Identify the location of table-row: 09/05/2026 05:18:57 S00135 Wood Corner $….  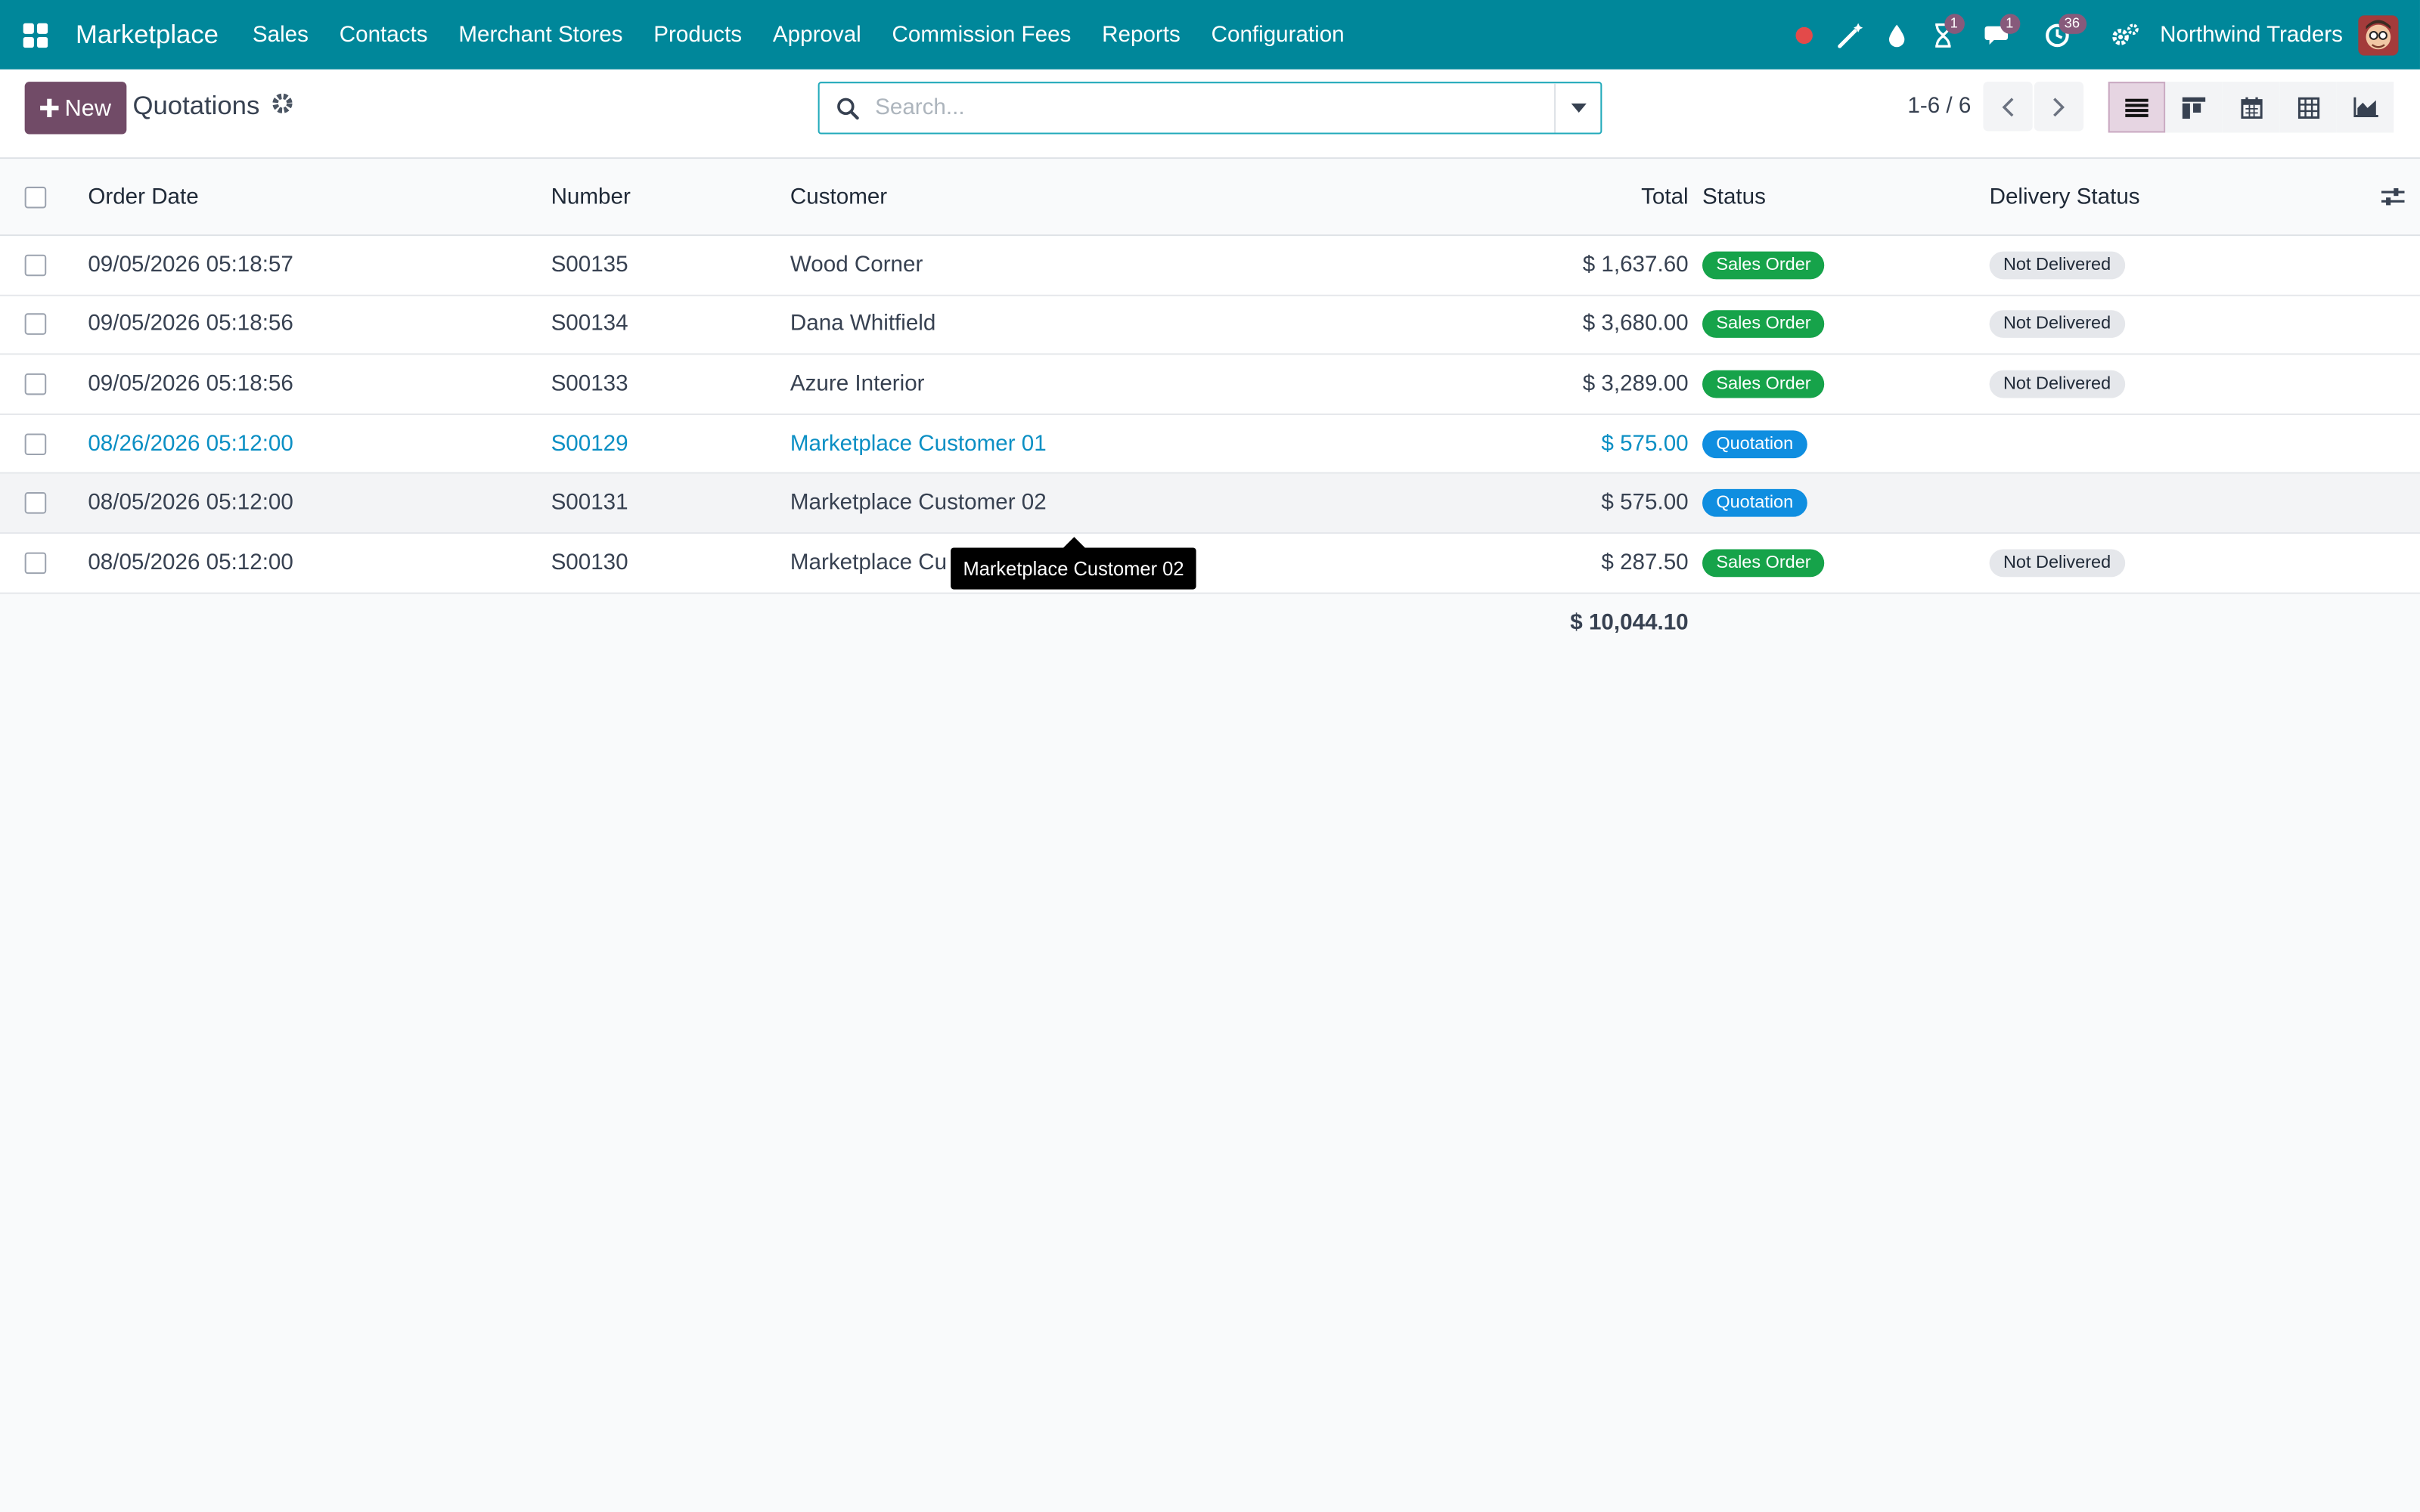
(1210, 266).